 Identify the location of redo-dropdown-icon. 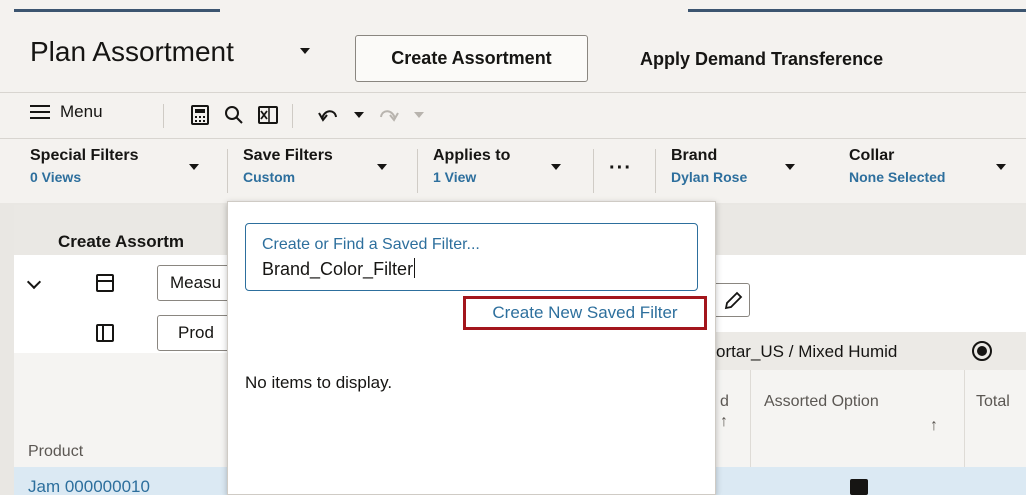
(419, 115).